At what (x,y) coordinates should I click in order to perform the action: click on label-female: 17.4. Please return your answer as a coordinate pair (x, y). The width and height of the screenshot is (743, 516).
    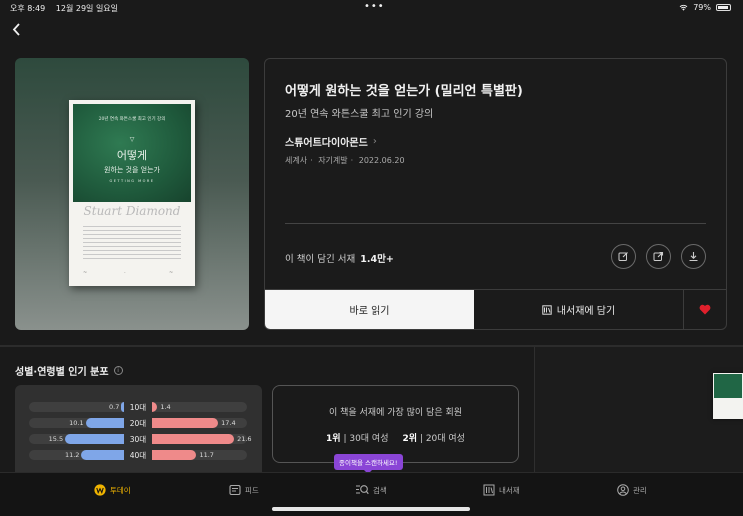
    Looking at the image, I should click on (228, 423).